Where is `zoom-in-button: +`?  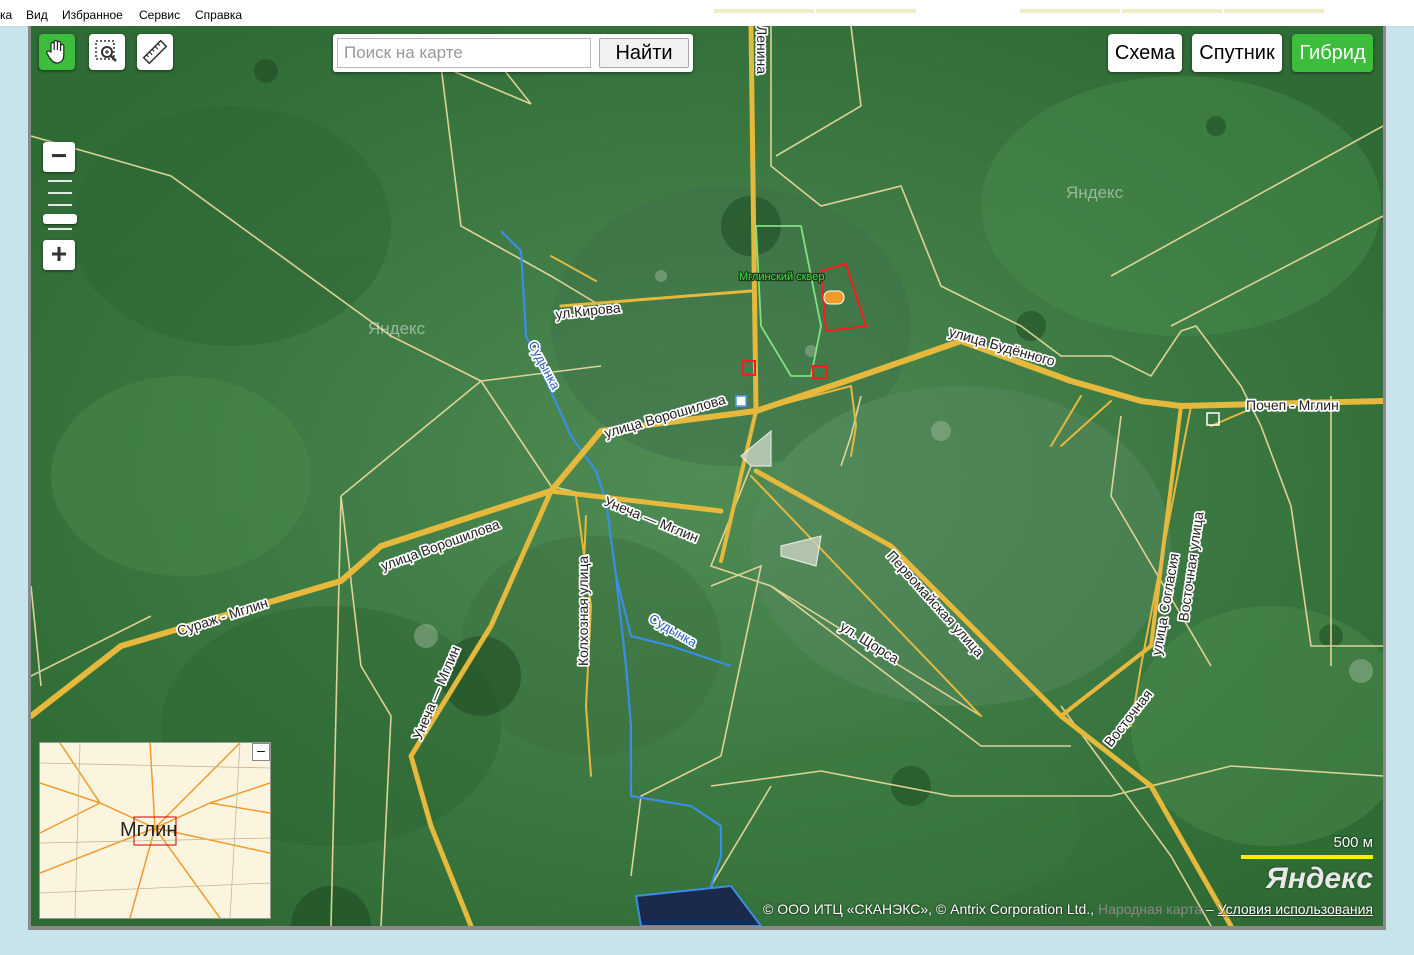 zoom-in-button: + is located at coordinates (59, 255).